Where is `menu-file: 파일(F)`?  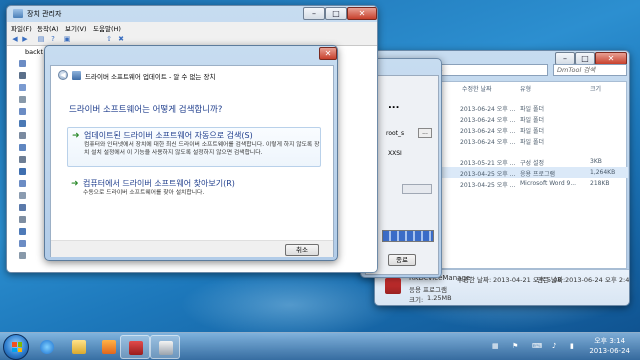 menu-file: 파일(F) is located at coordinates (21, 28).